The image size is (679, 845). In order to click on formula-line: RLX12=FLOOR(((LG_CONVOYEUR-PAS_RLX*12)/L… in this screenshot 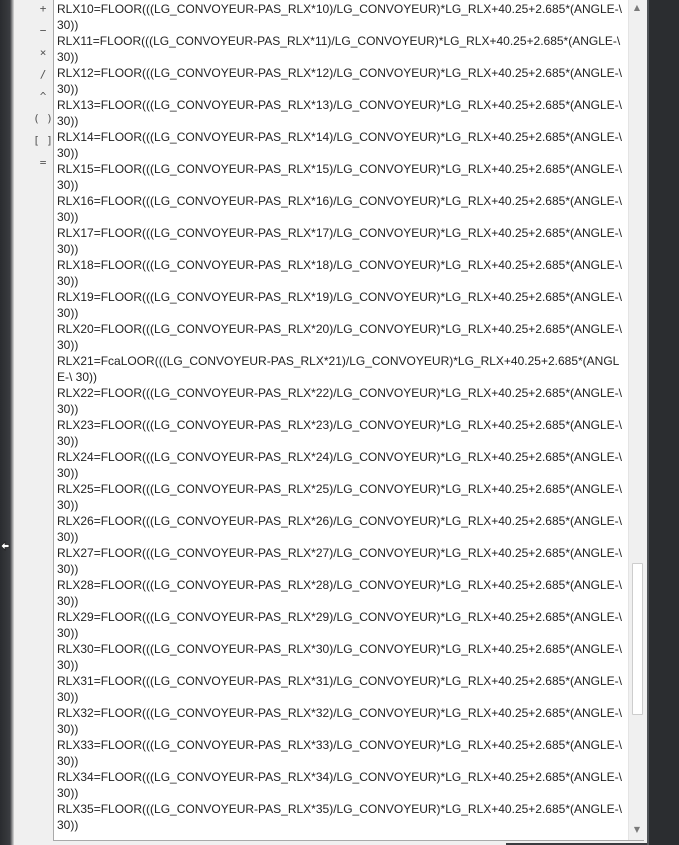, I will do `click(341, 81)`.